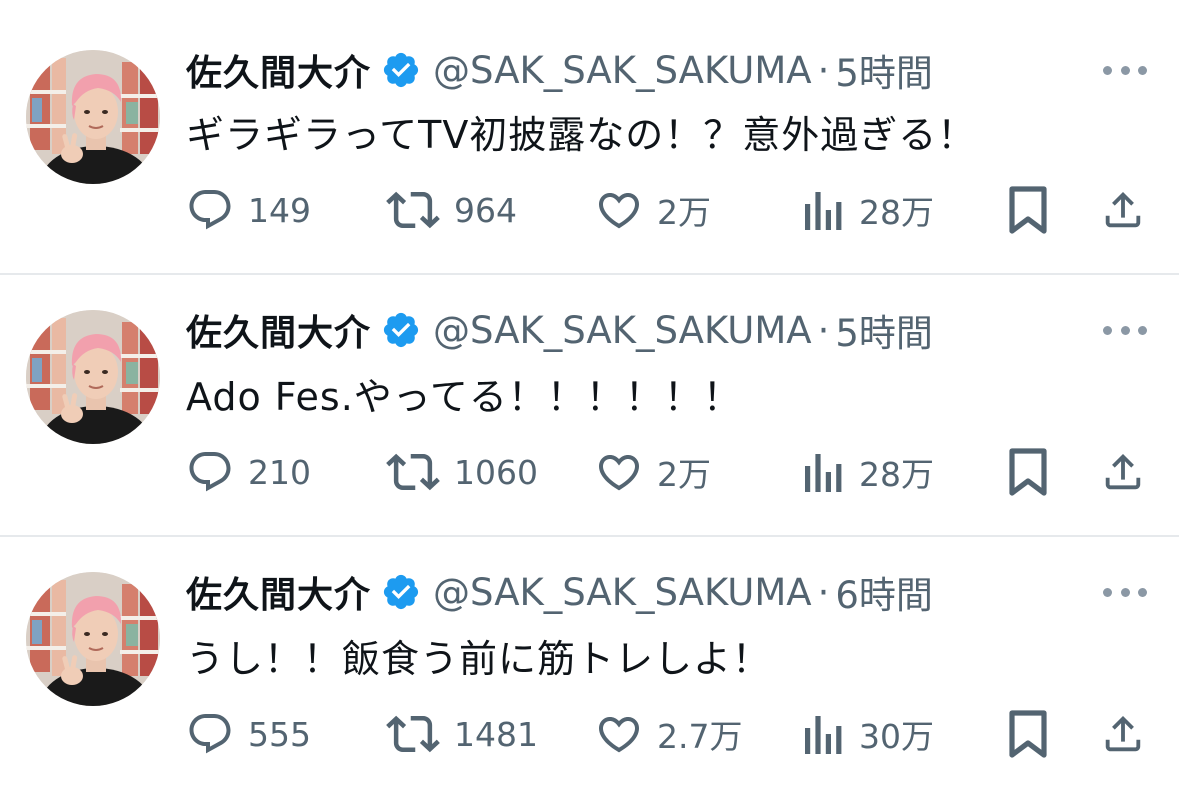 The width and height of the screenshot is (1179, 795). I want to click on tweet-text: うし！！飯食う前に筋トレしよ！, so click(479, 659).